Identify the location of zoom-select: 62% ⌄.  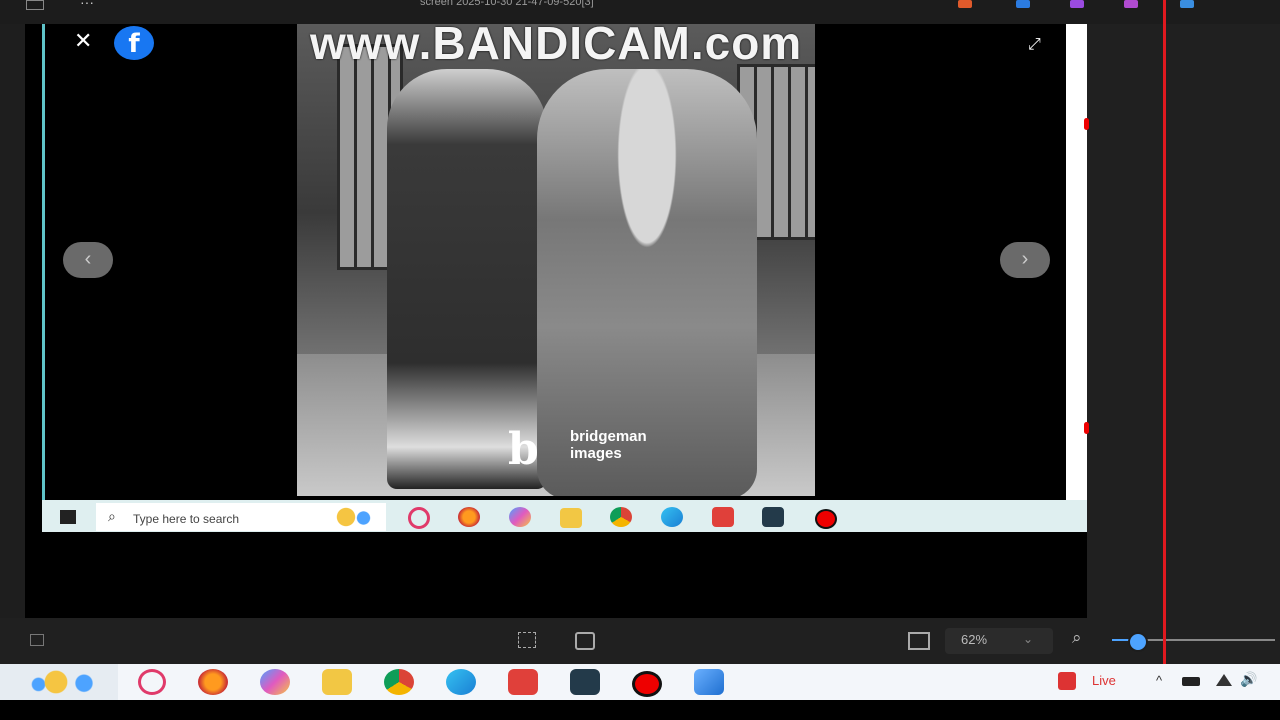
(999, 641).